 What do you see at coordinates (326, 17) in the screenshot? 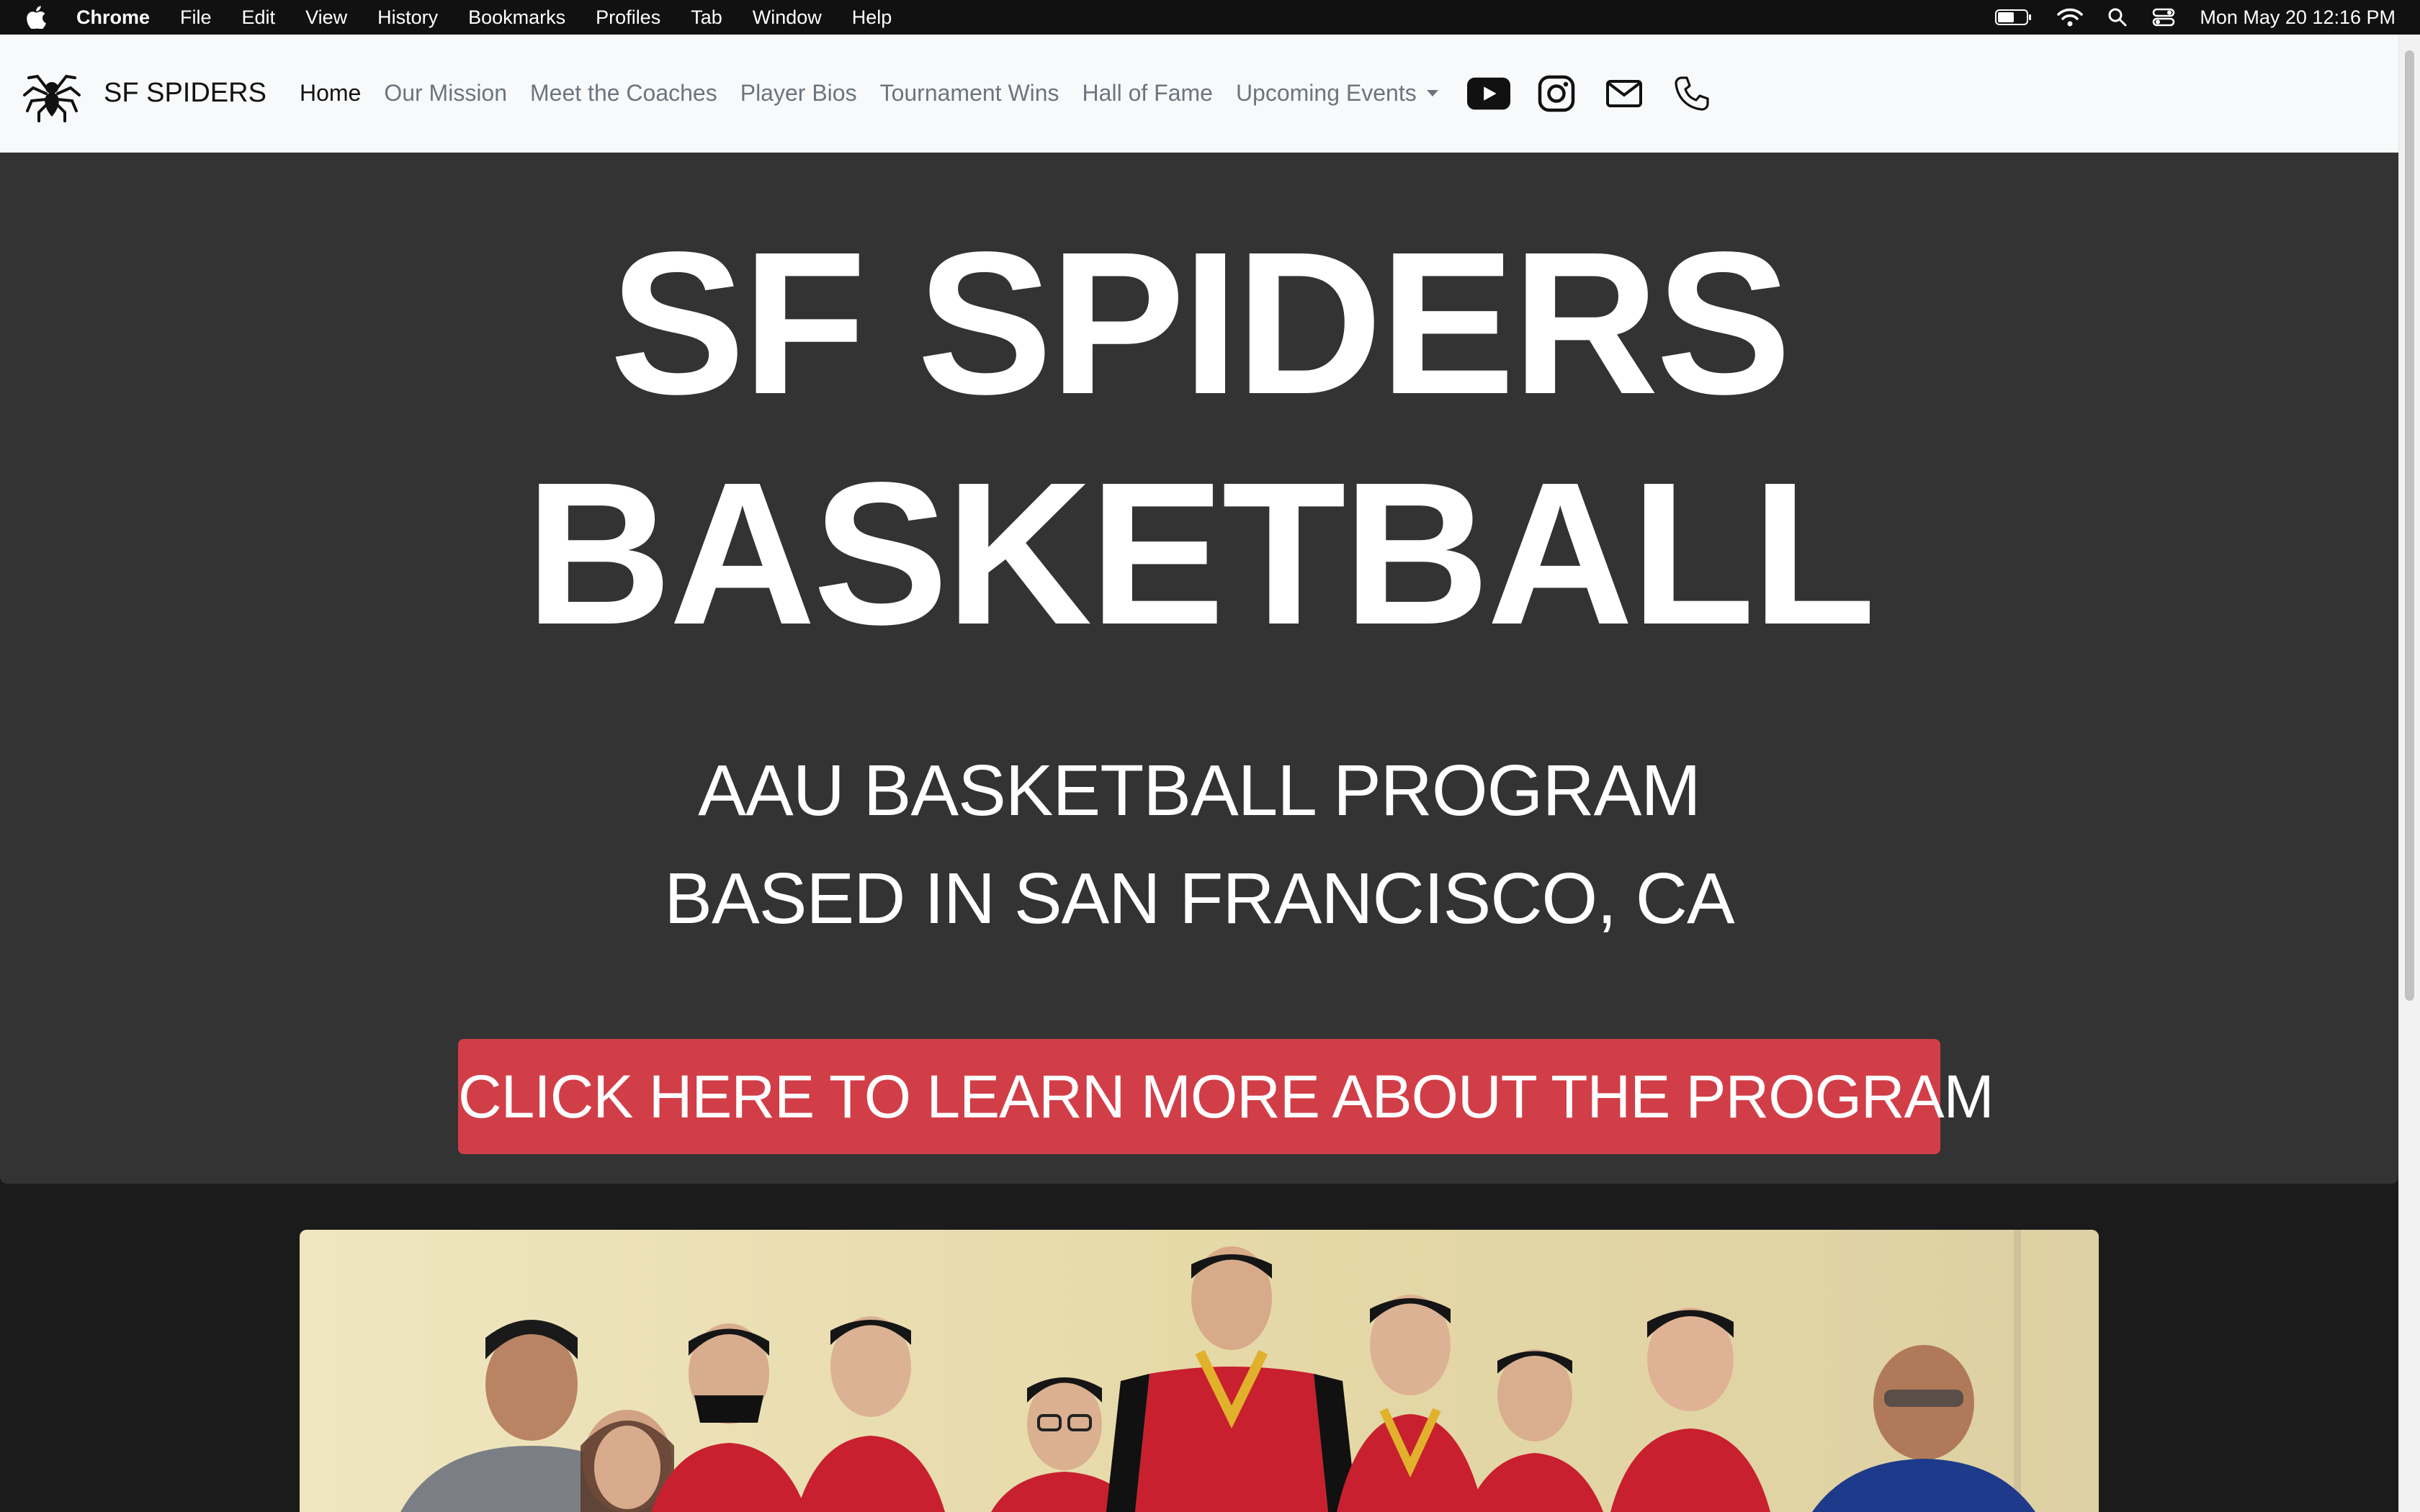
I see `menu-view: View` at bounding box center [326, 17].